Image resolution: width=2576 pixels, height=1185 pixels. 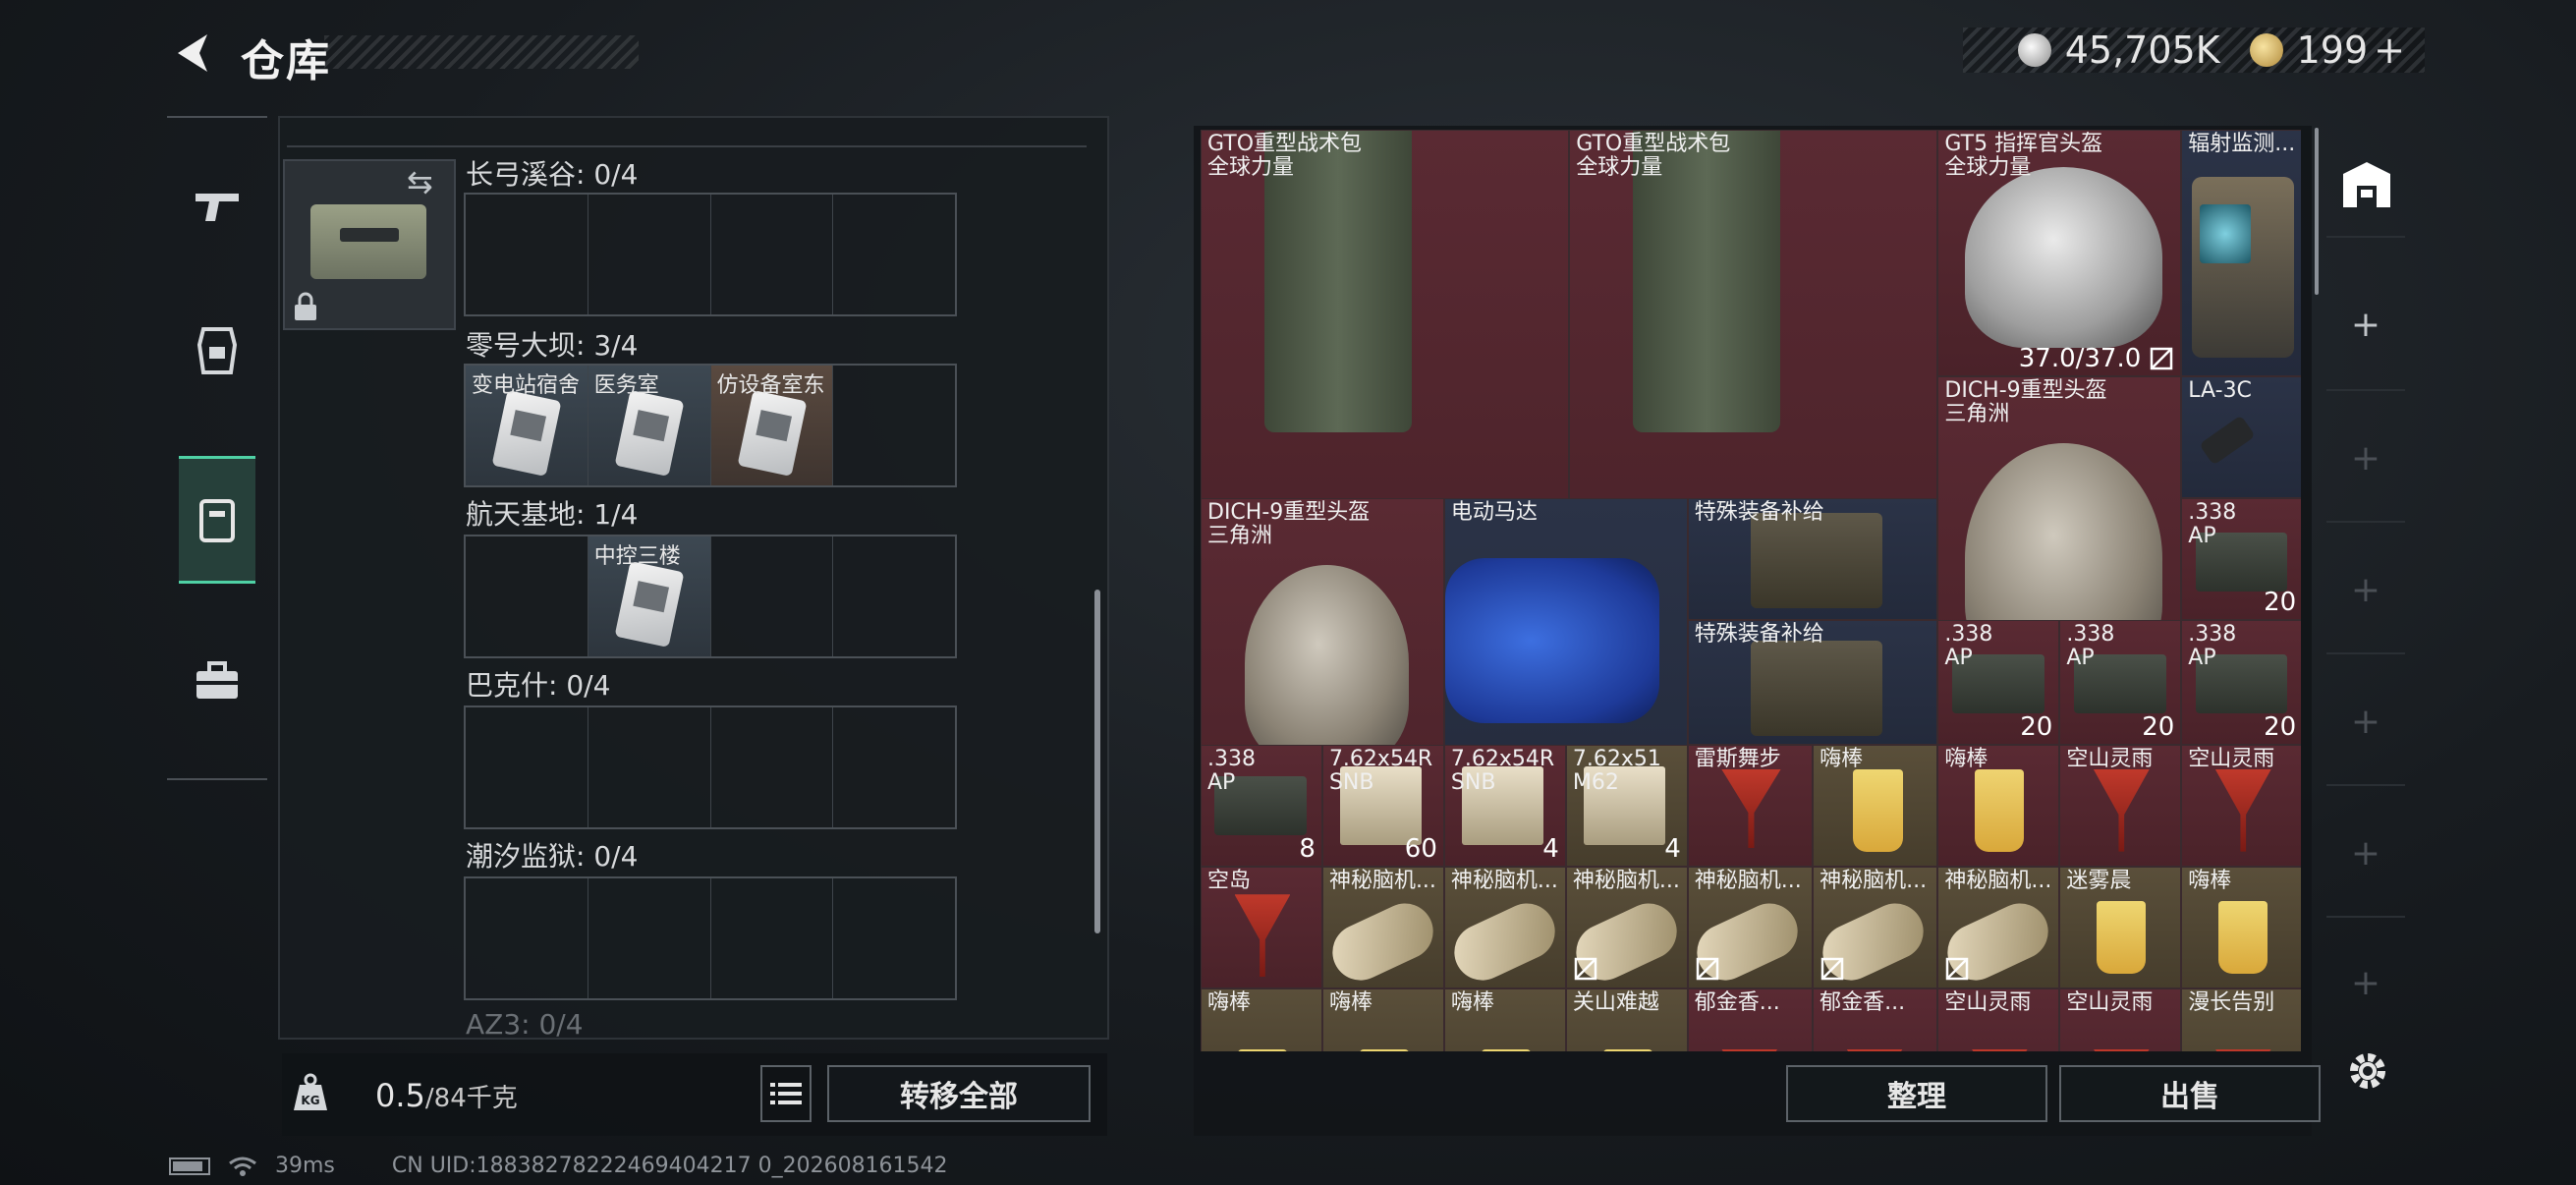 What do you see at coordinates (217, 351) in the screenshot?
I see `nav-equipment` at bounding box center [217, 351].